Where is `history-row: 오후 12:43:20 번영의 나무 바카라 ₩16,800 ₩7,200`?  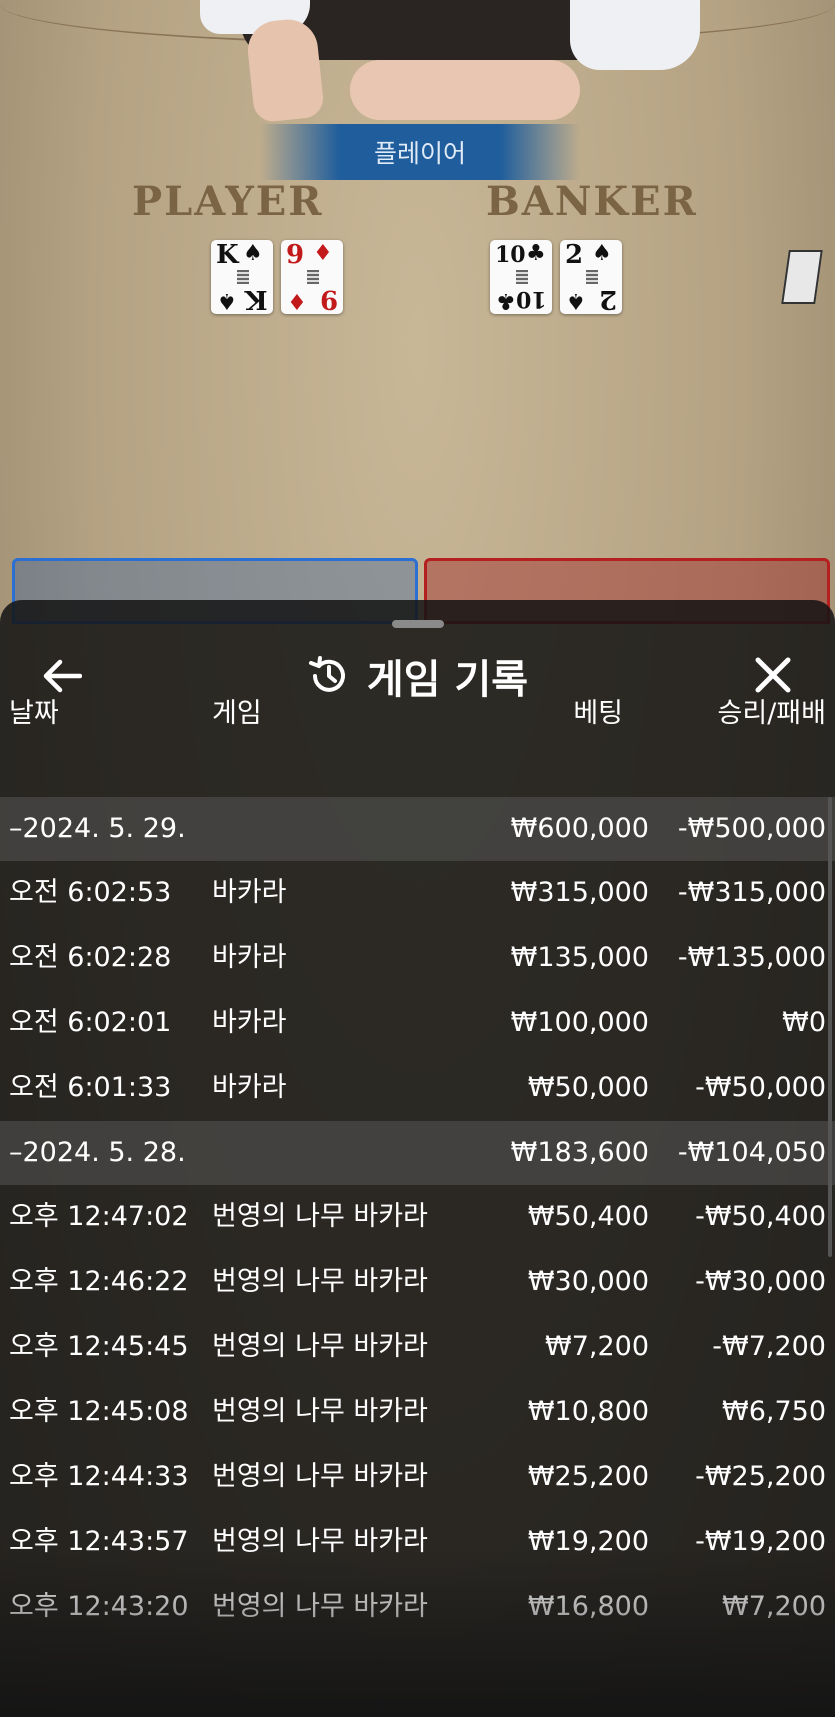 history-row: 오후 12:43:20 번영의 나무 바카라 ₩16,800 ₩7,200 is located at coordinates (417, 1607).